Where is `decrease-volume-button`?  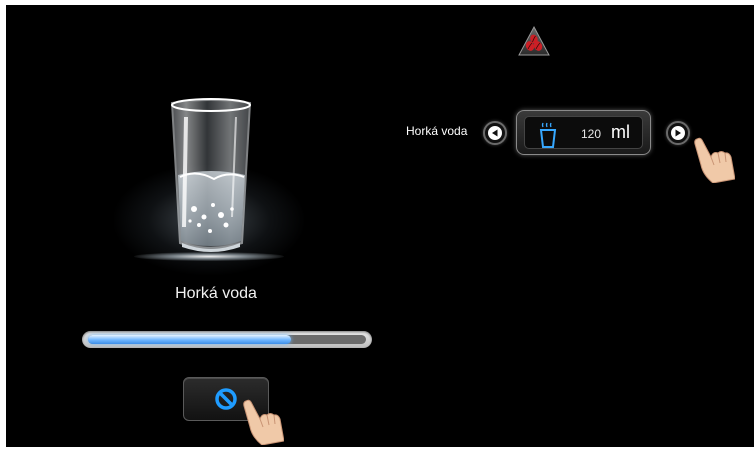
decrease-volume-button is located at coordinates (495, 133).